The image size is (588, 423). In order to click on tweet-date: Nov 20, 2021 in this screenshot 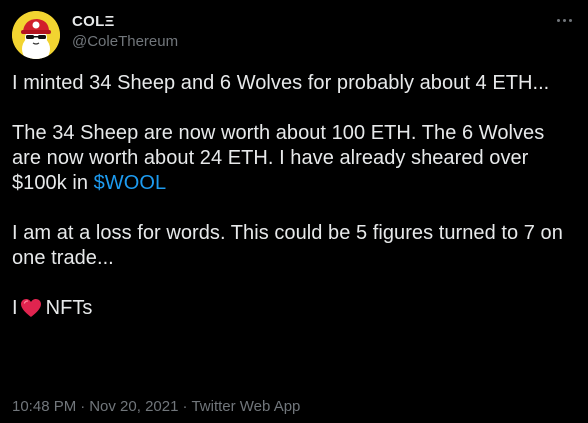, I will do `click(133, 406)`.